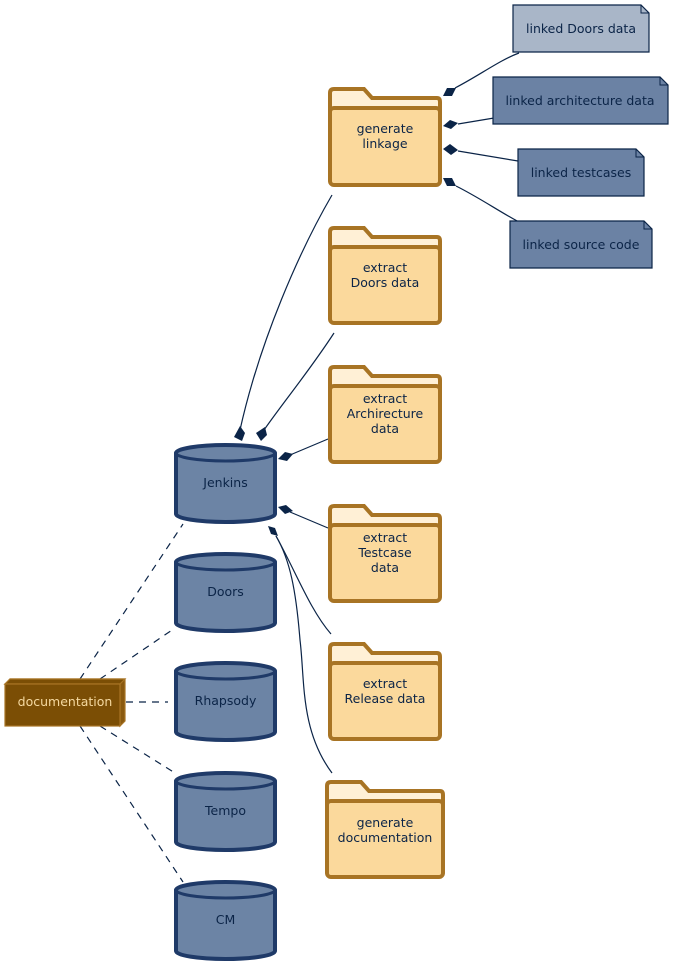 The image size is (675, 969). I want to click on folder-extract-architecture-data: extract Archirecture data, so click(385, 414).